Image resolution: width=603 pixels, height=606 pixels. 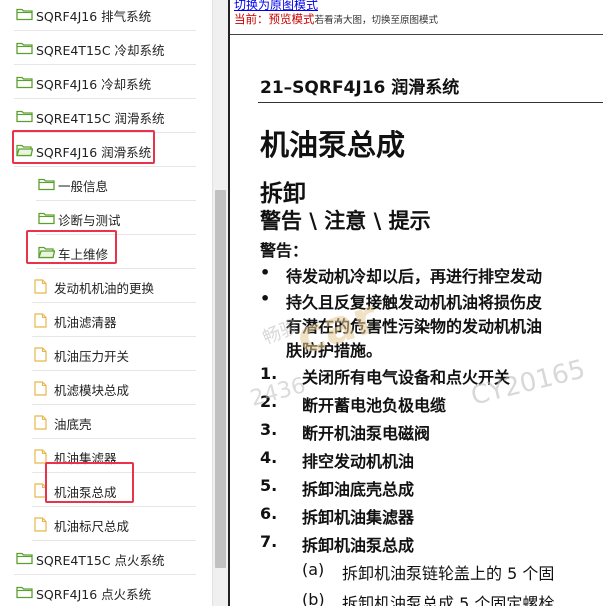 What do you see at coordinates (283, 194) in the screenshot?
I see `page-subtitle: 拆卸` at bounding box center [283, 194].